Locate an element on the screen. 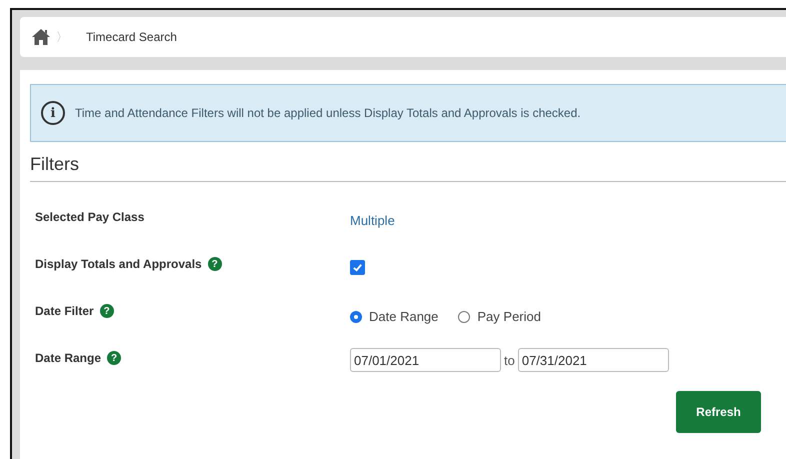  section-title: Filters is located at coordinates (408, 162).